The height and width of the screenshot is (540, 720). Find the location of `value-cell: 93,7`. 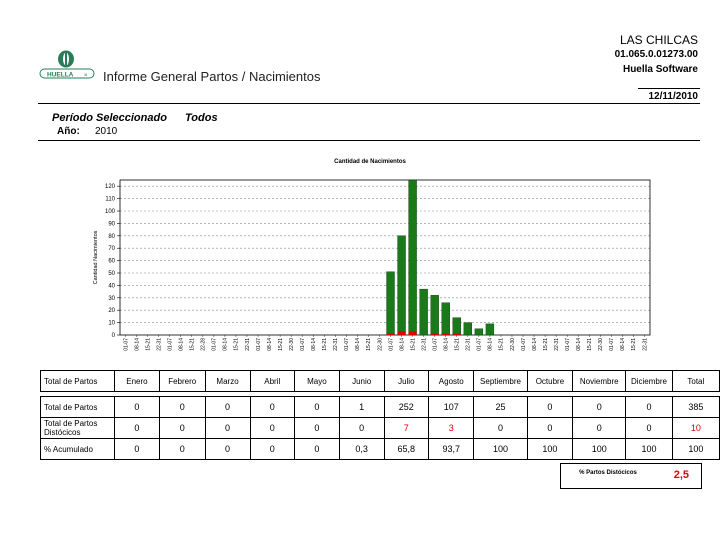

value-cell: 93,7 is located at coordinates (451, 449).